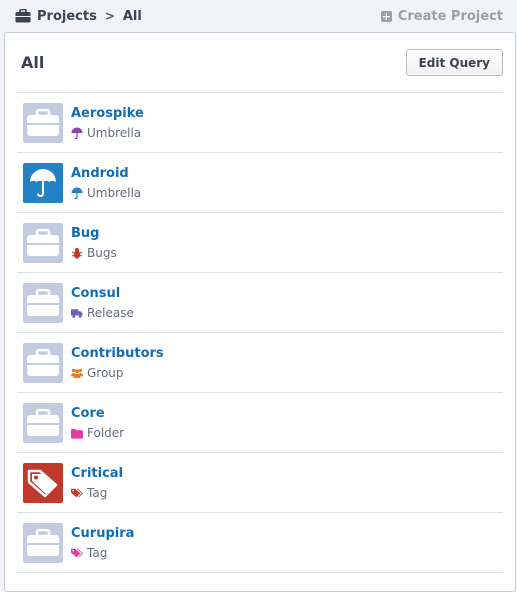 The height and width of the screenshot is (592, 517). Describe the element at coordinates (386, 16) in the screenshot. I see `plus-square-icon: +` at that location.